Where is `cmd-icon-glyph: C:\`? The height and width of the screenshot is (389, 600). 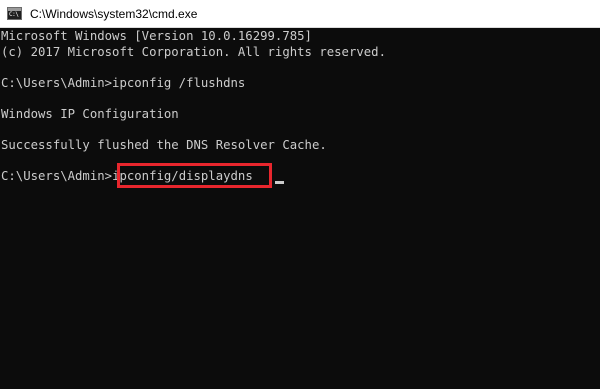
cmd-icon-glyph: C:\ is located at coordinates (14, 14).